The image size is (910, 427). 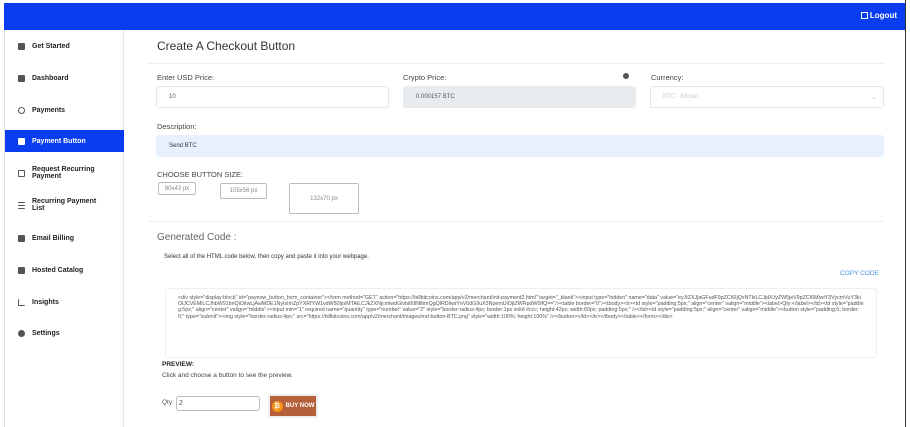 I want to click on crypto-price-field: 0.000157 BTC, so click(x=519, y=97).